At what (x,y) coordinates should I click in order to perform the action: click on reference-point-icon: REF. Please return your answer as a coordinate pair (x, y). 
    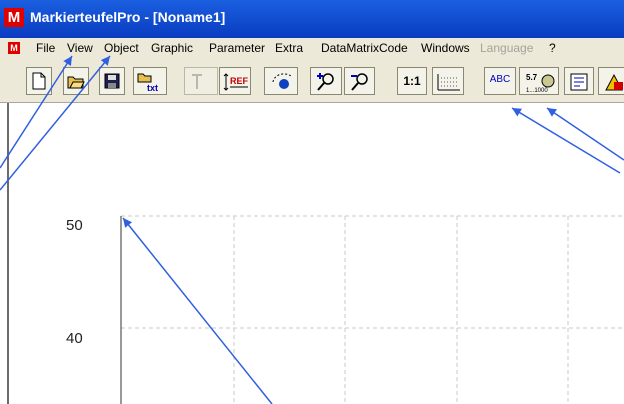
    Looking at the image, I should click on (236, 82).